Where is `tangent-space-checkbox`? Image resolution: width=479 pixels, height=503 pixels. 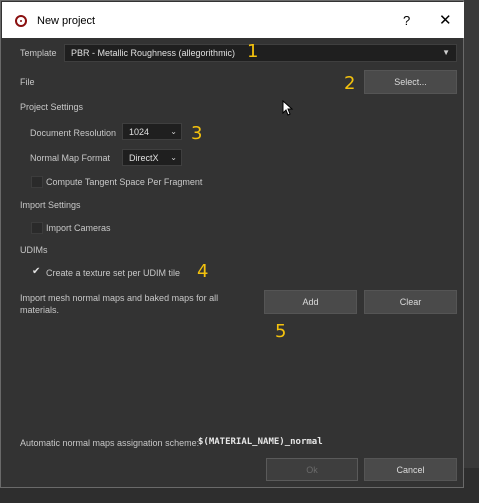
tangent-space-checkbox is located at coordinates (37, 182).